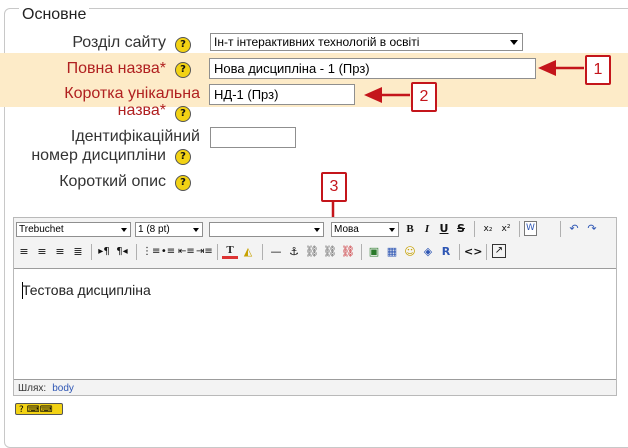 This screenshot has width=628, height=448. Describe the element at coordinates (21, 410) in the screenshot. I see `keyboard-help-glyph: ?` at that location.